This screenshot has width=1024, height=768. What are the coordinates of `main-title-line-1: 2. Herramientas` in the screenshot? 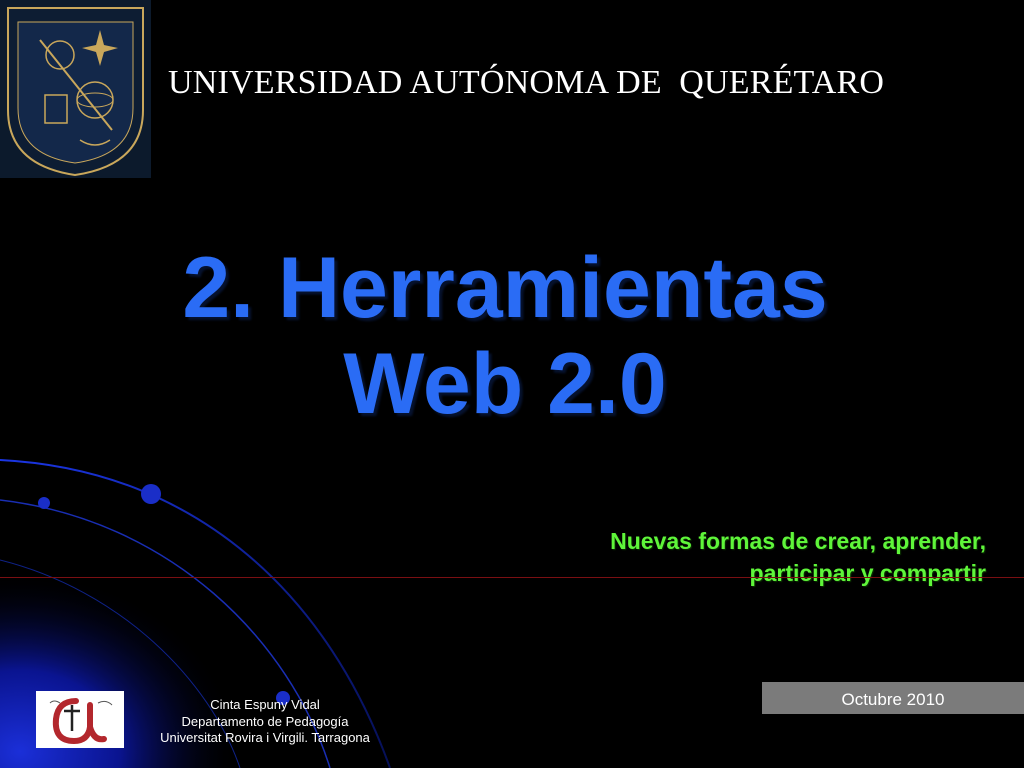 It's located at (505, 288).